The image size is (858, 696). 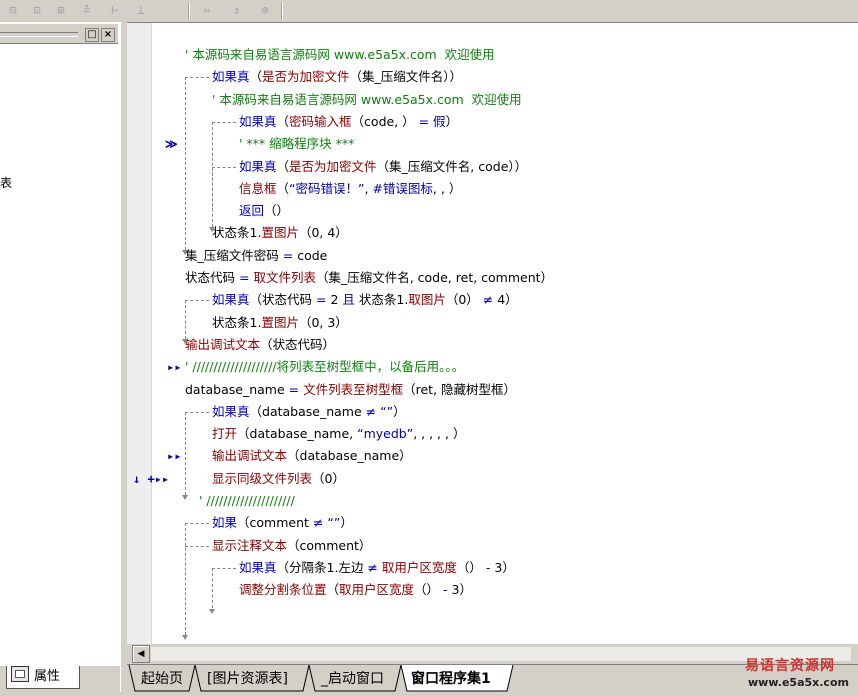 What do you see at coordinates (429, 11) in the screenshot?
I see `alignment-toolbar: ⊟ ⊡ ⊞ ≛ ⊢ ⊥ ⇔ ⇕ ⊕` at bounding box center [429, 11].